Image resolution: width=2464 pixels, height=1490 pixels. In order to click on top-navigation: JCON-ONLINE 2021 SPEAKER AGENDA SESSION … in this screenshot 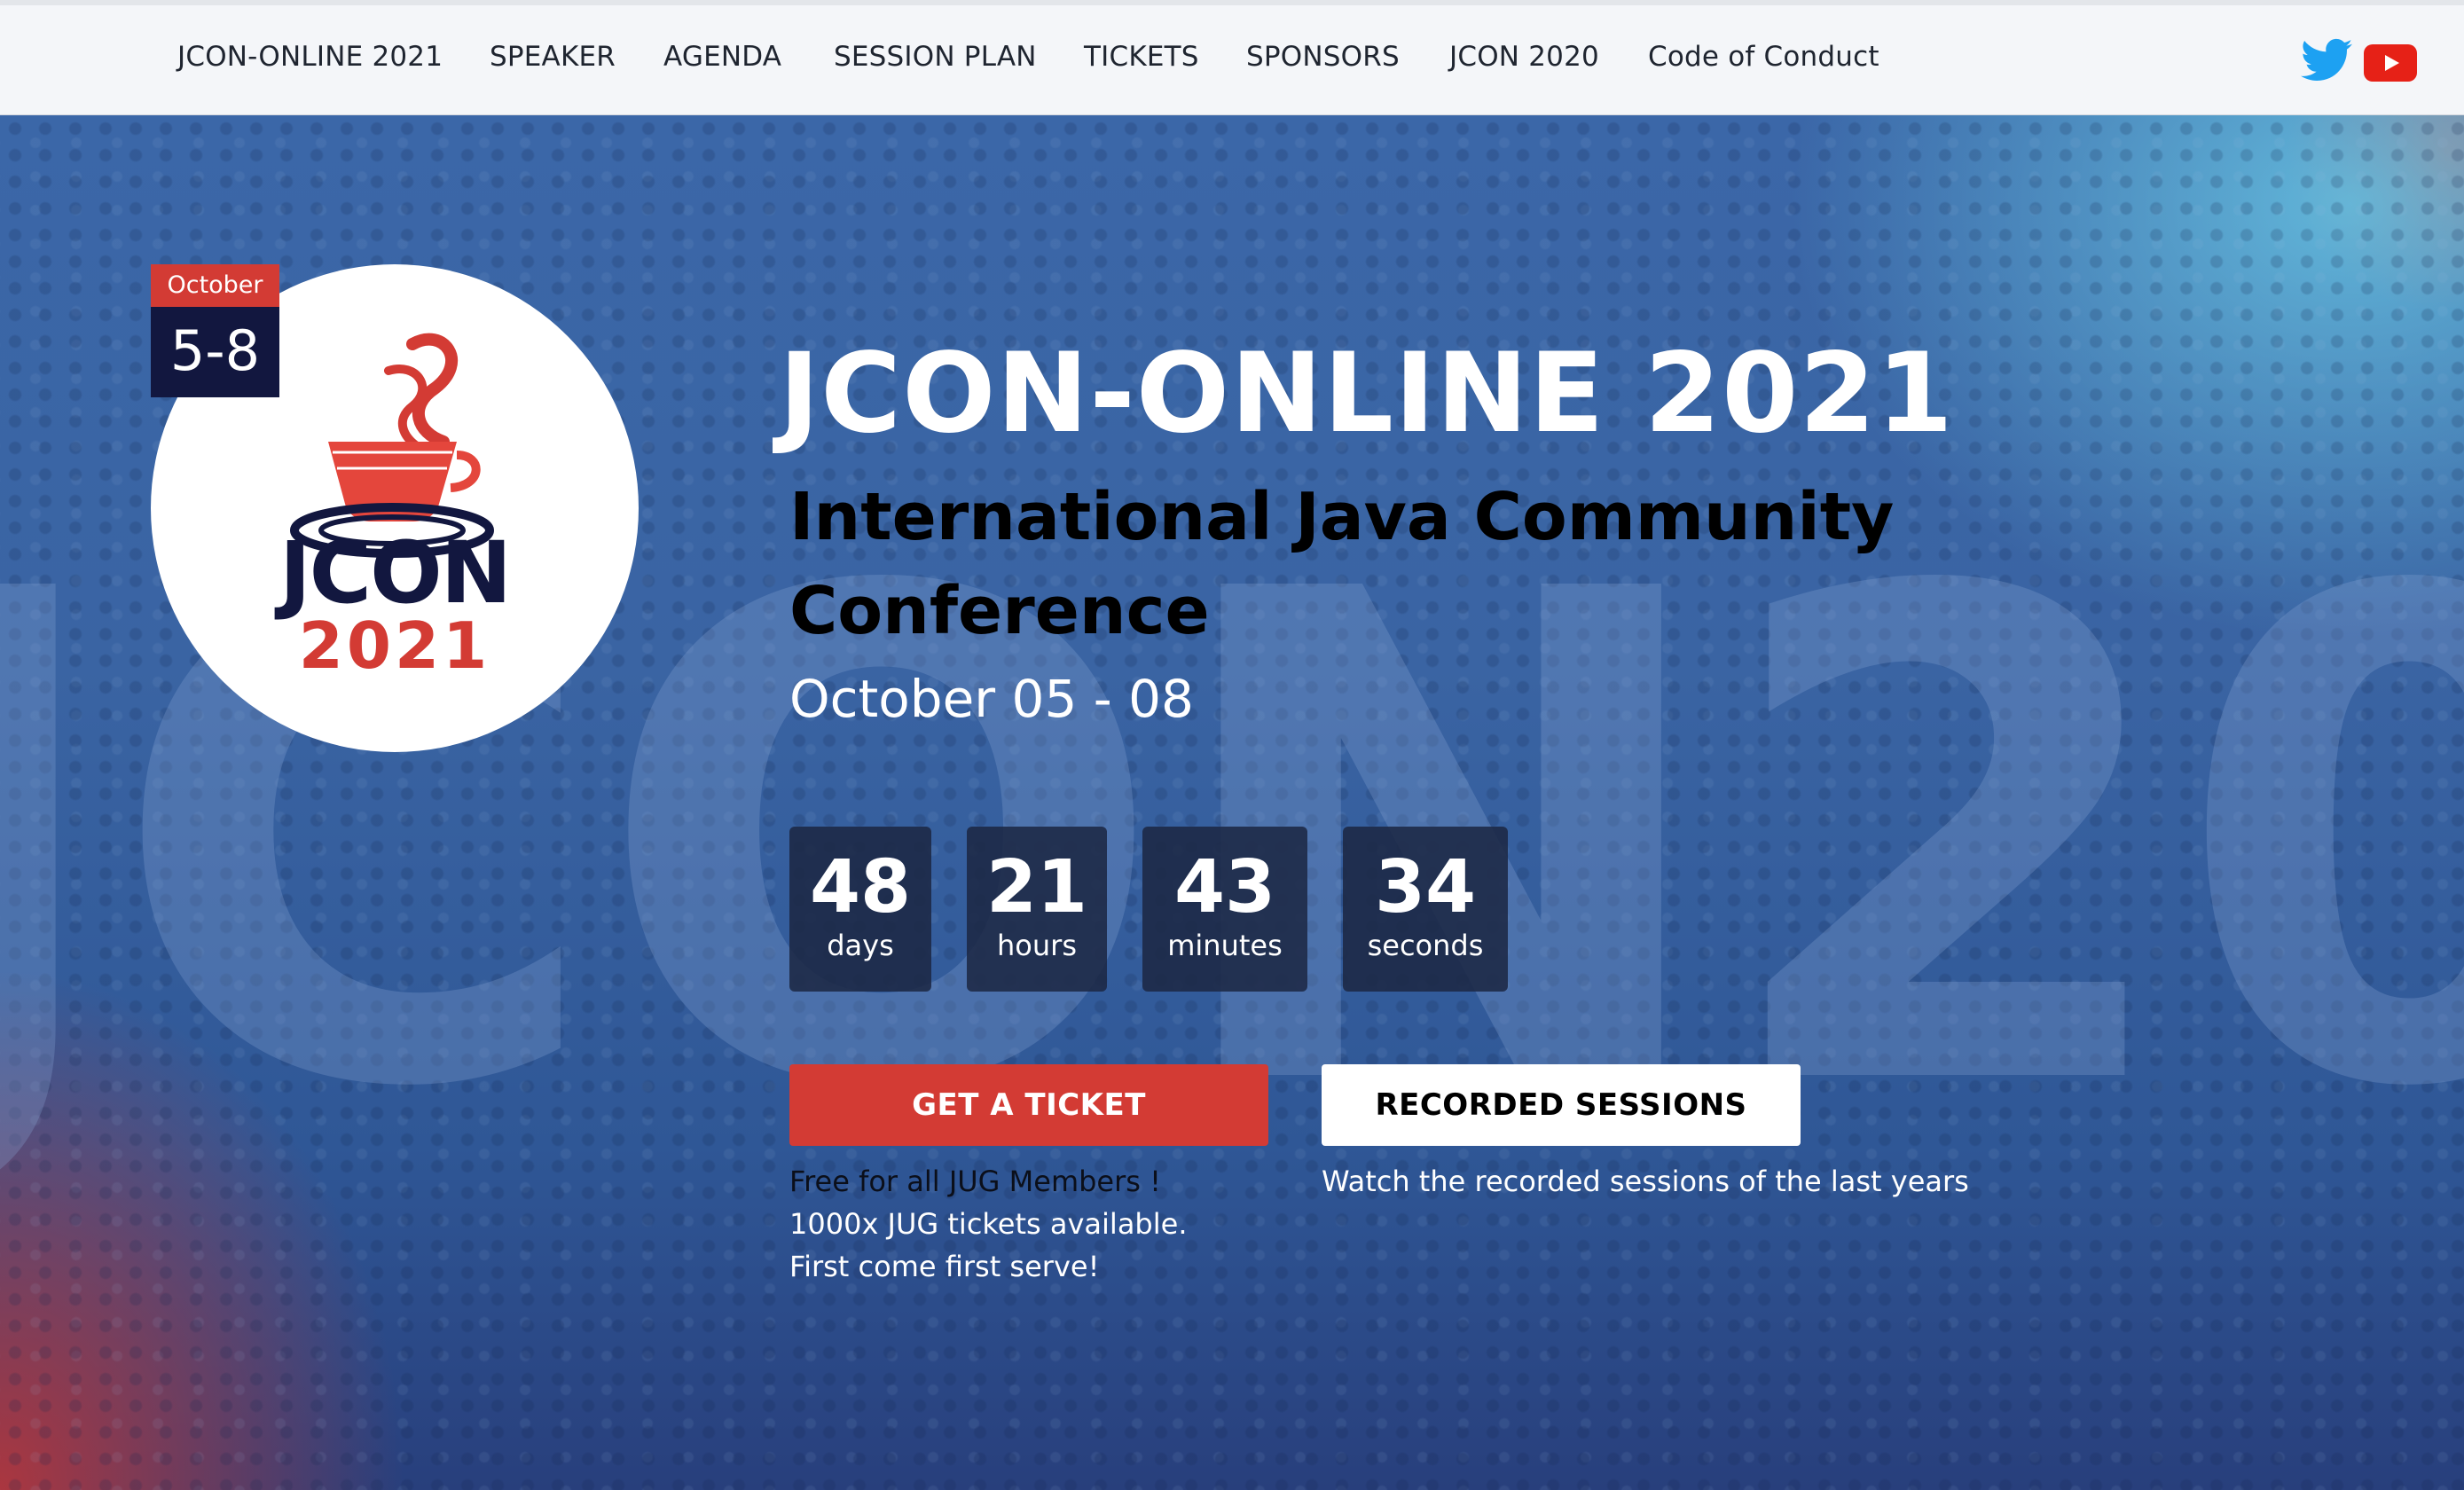, I will do `click(1232, 57)`.